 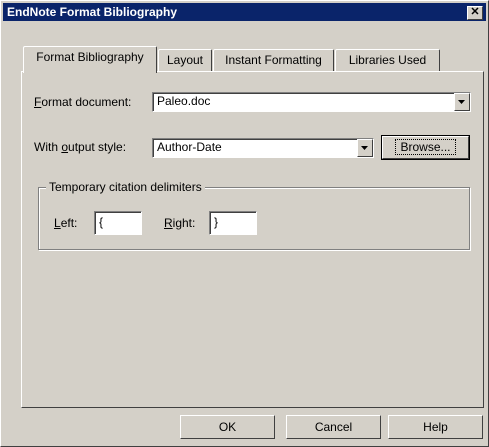 I want to click on tab-layout: Layout, so click(x=185, y=60).